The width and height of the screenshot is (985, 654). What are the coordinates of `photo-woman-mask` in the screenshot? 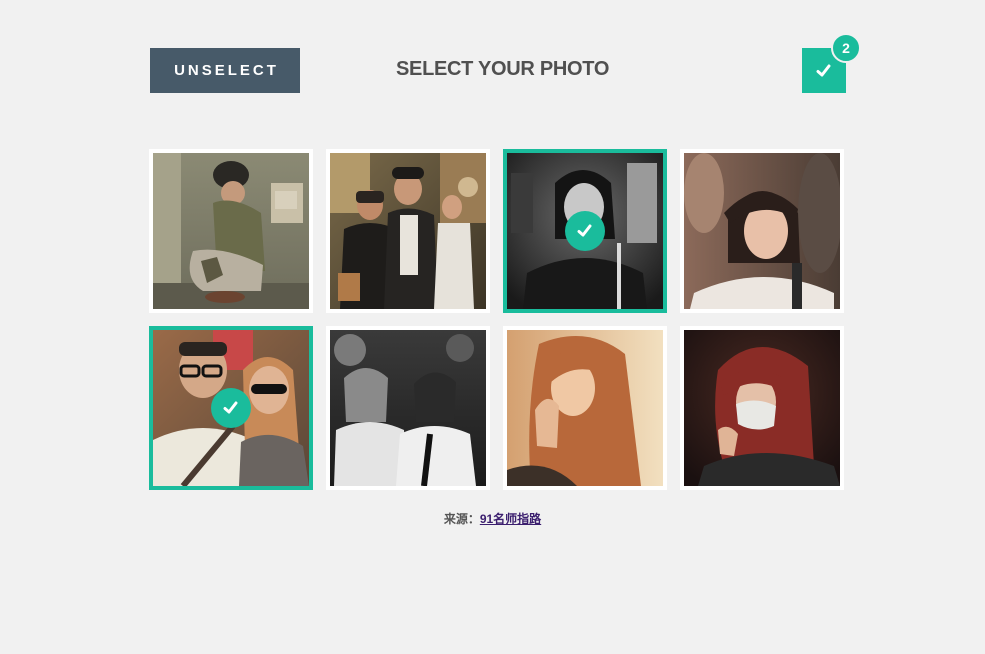 It's located at (762, 408).